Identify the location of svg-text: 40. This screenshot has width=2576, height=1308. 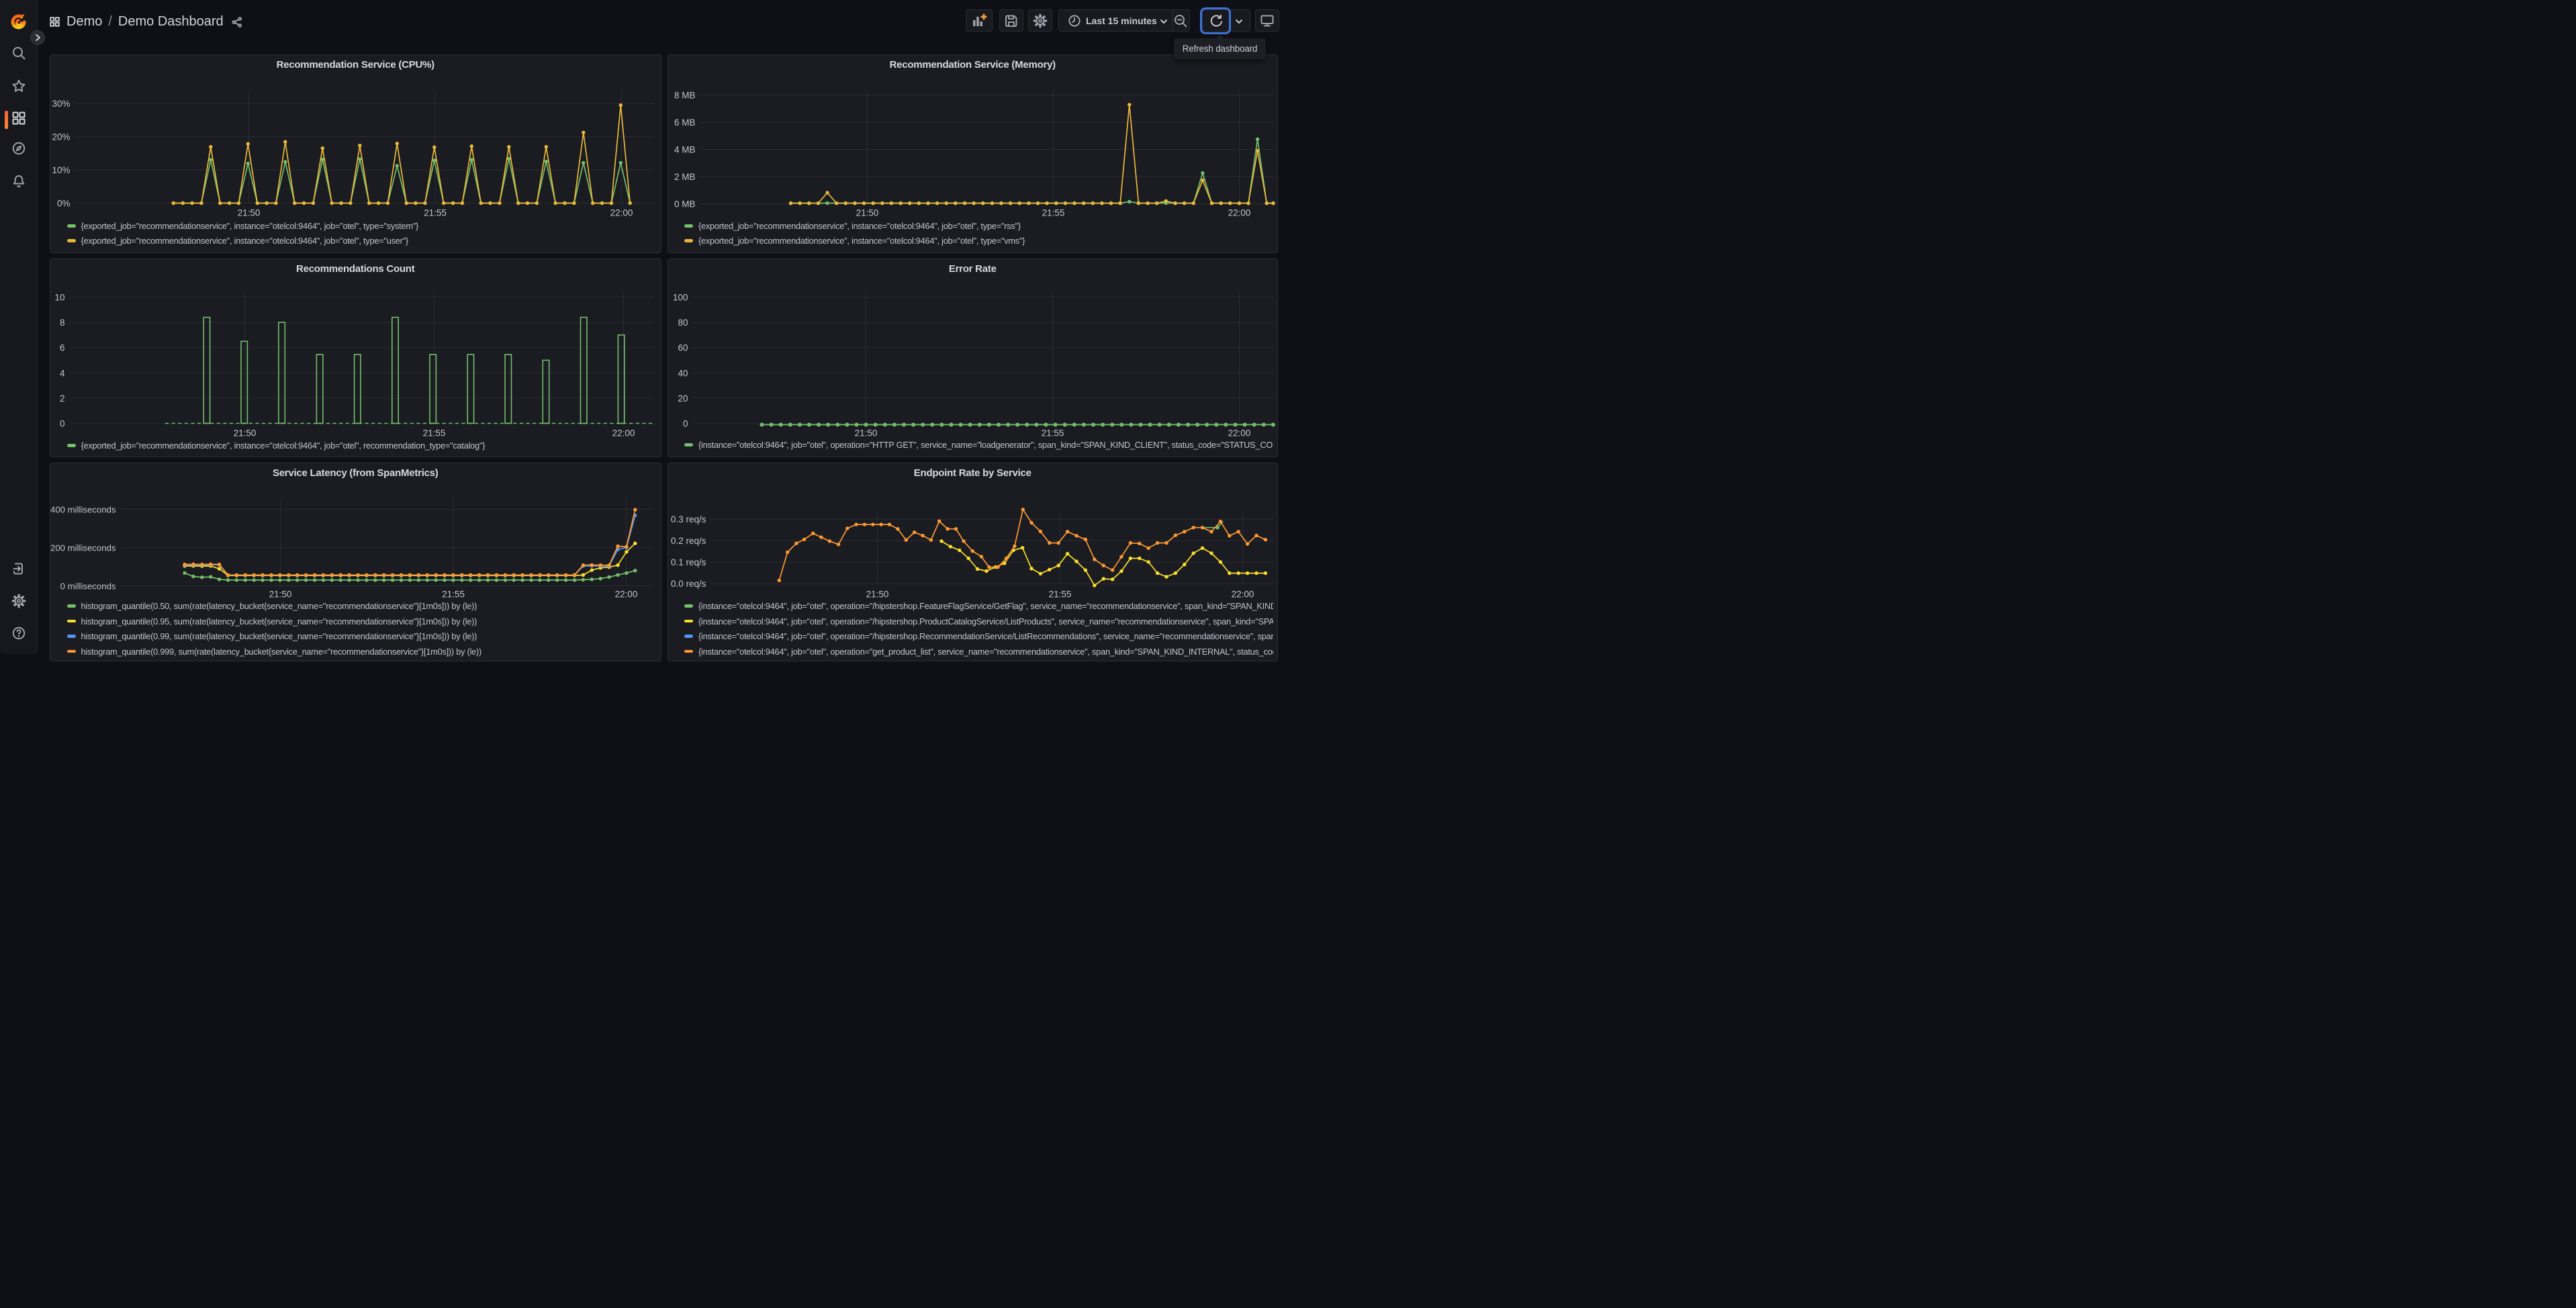
(683, 373).